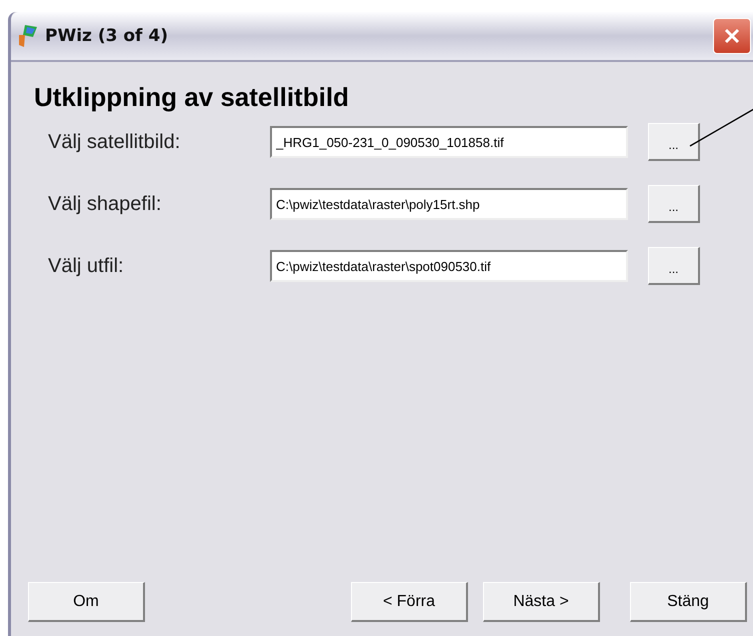 The width and height of the screenshot is (753, 636). What do you see at coordinates (28, 36) in the screenshot?
I see `app-icon` at bounding box center [28, 36].